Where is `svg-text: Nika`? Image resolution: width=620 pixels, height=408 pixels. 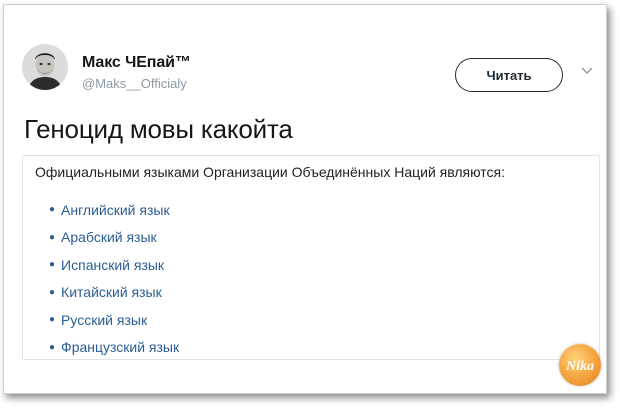 svg-text: Nika is located at coordinates (579, 366).